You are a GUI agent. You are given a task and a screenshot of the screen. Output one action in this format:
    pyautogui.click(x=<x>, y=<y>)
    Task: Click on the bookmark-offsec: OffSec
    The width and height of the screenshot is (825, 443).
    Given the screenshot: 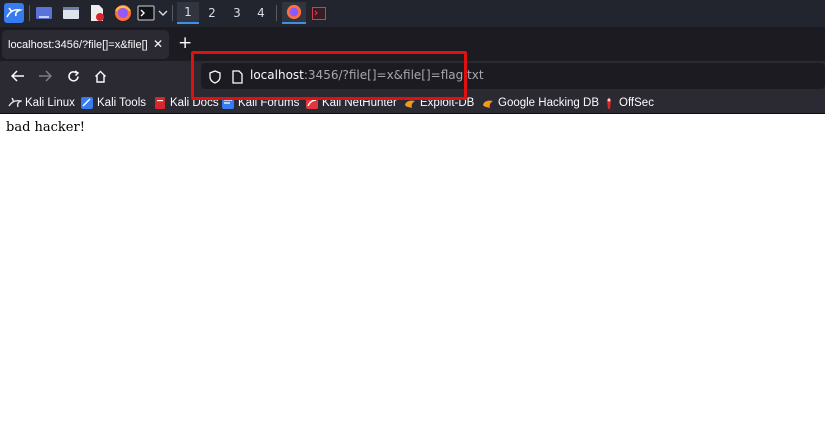 What is the action you would take?
    pyautogui.click(x=628, y=102)
    